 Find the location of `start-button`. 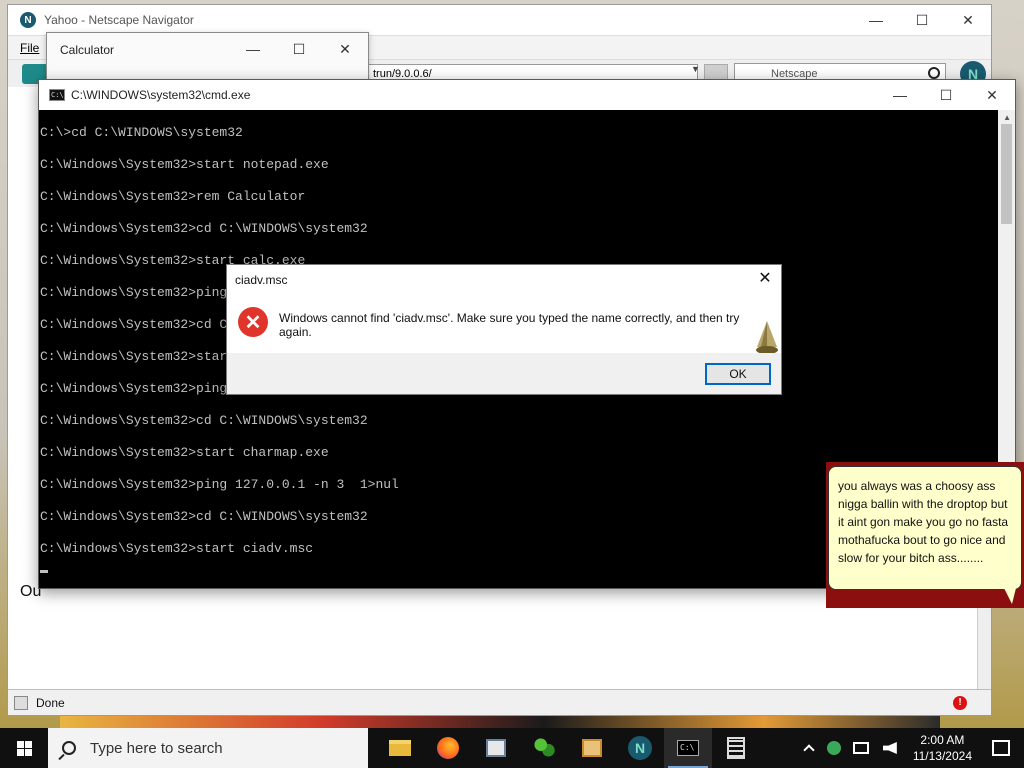

start-button is located at coordinates (24, 748).